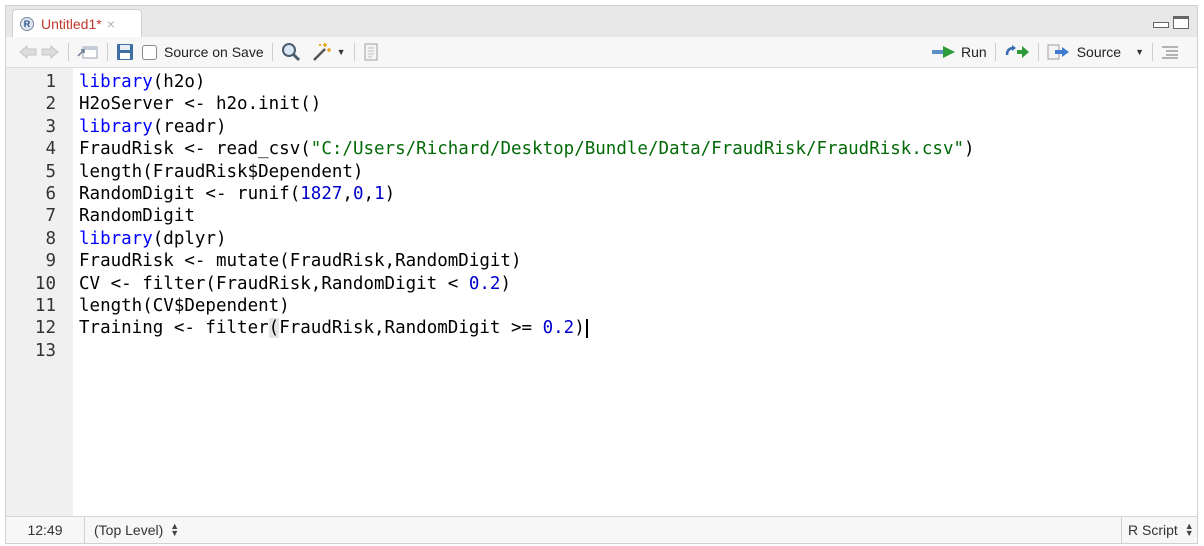 This screenshot has height=546, width=1204. Describe the element at coordinates (125, 52) in the screenshot. I see `save-icon` at that location.